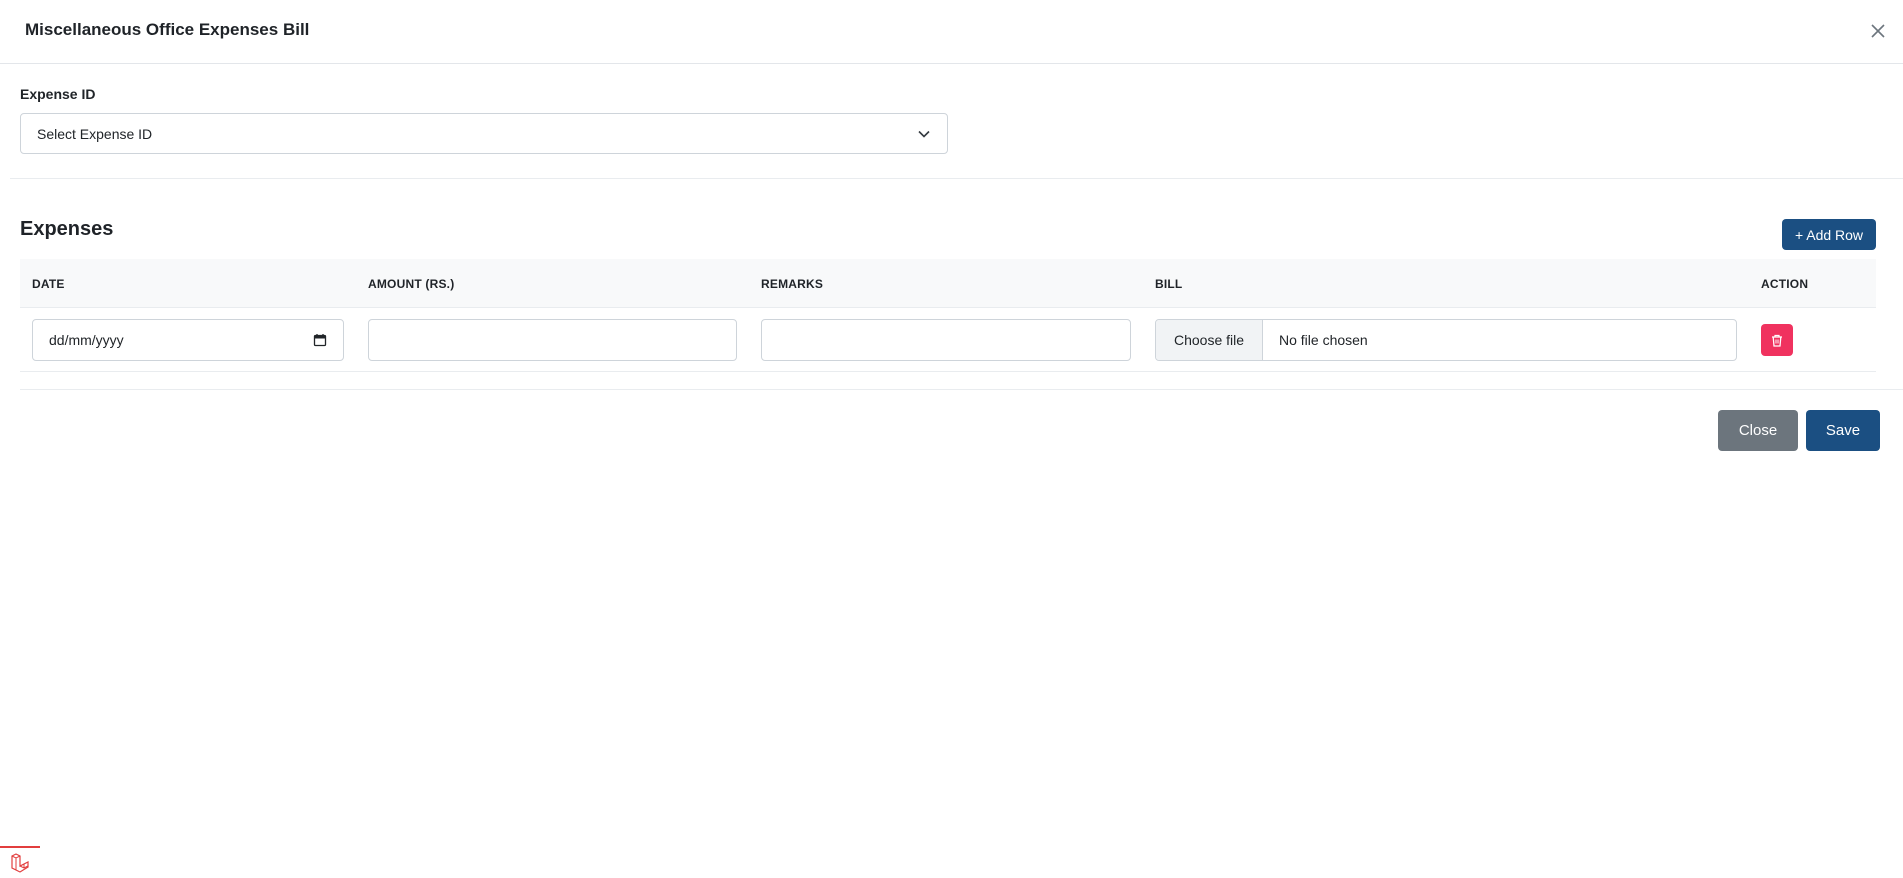 The height and width of the screenshot is (878, 1903). Describe the element at coordinates (1209, 340) in the screenshot. I see `choose-file-button: Choose file` at that location.